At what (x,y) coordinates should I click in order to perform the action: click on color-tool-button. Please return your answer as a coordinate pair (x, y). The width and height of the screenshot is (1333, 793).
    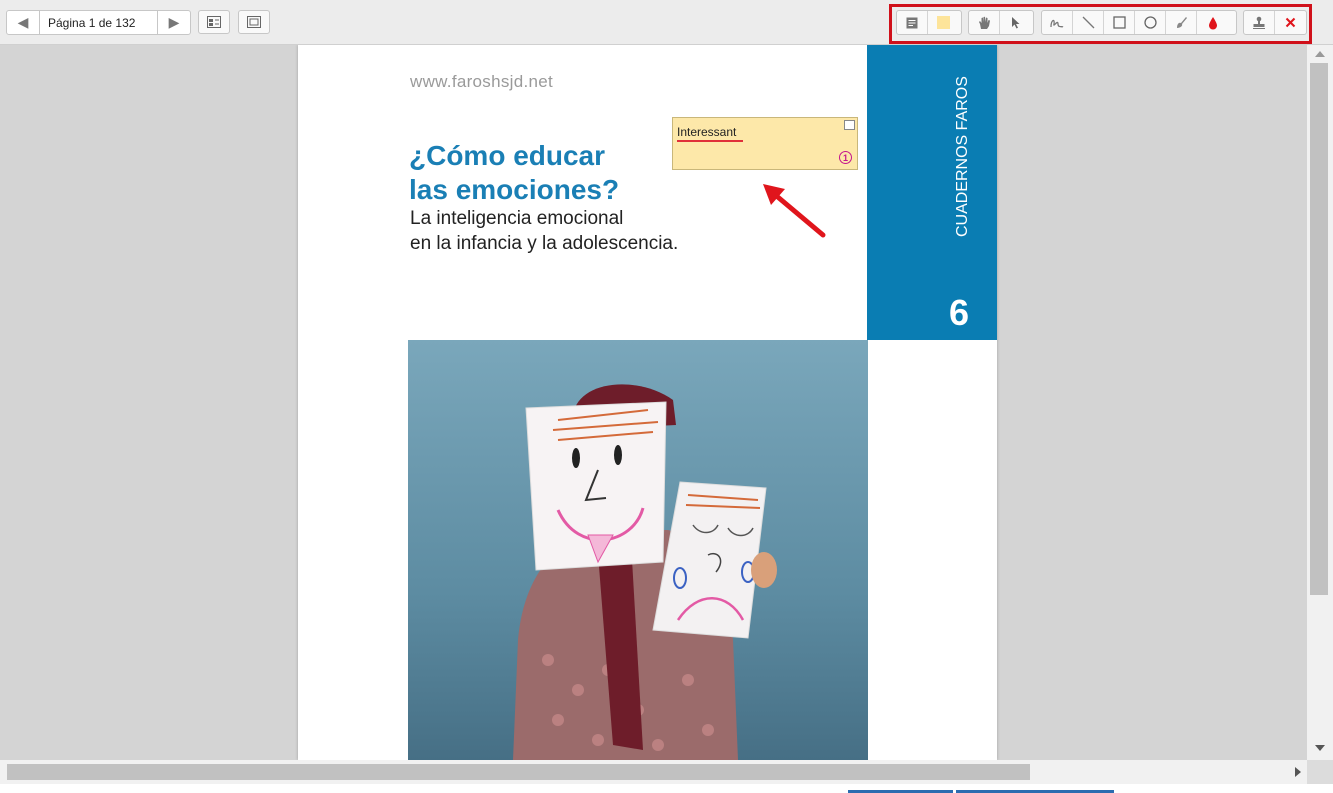
    Looking at the image, I should click on (1212, 22).